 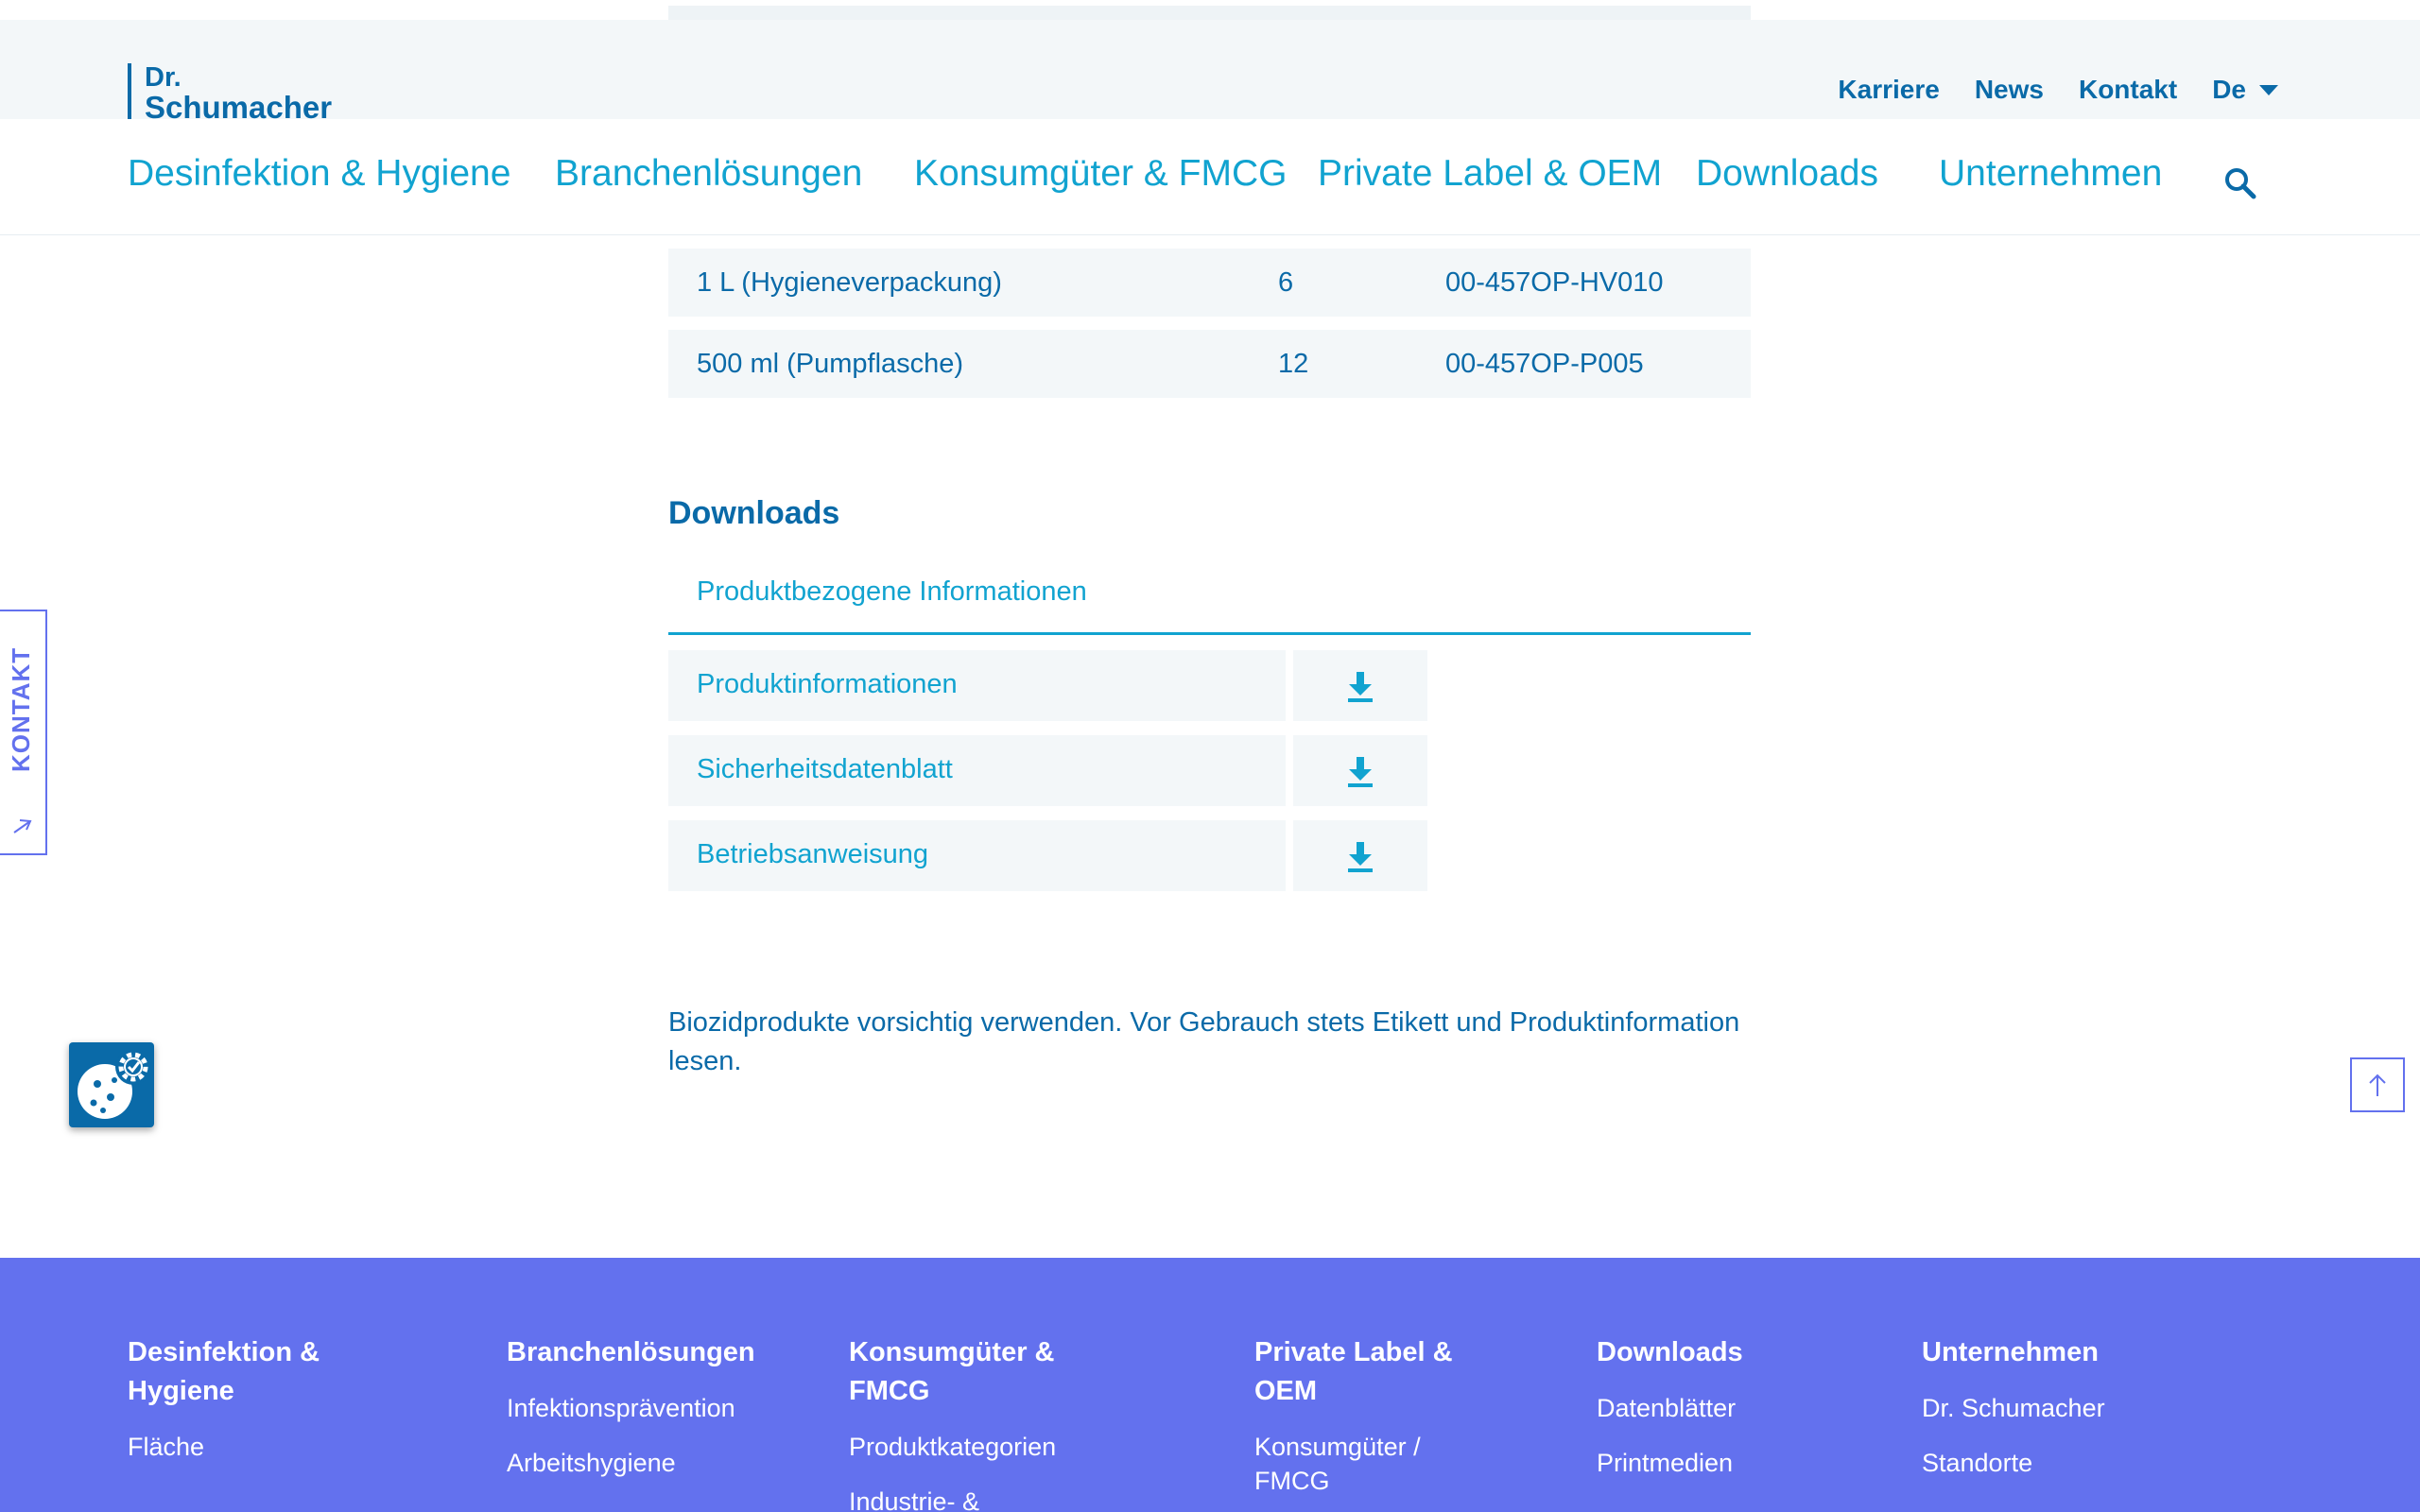 What do you see at coordinates (2058, 90) in the screenshot?
I see `utility-nav: Karriere News Kontakt De` at bounding box center [2058, 90].